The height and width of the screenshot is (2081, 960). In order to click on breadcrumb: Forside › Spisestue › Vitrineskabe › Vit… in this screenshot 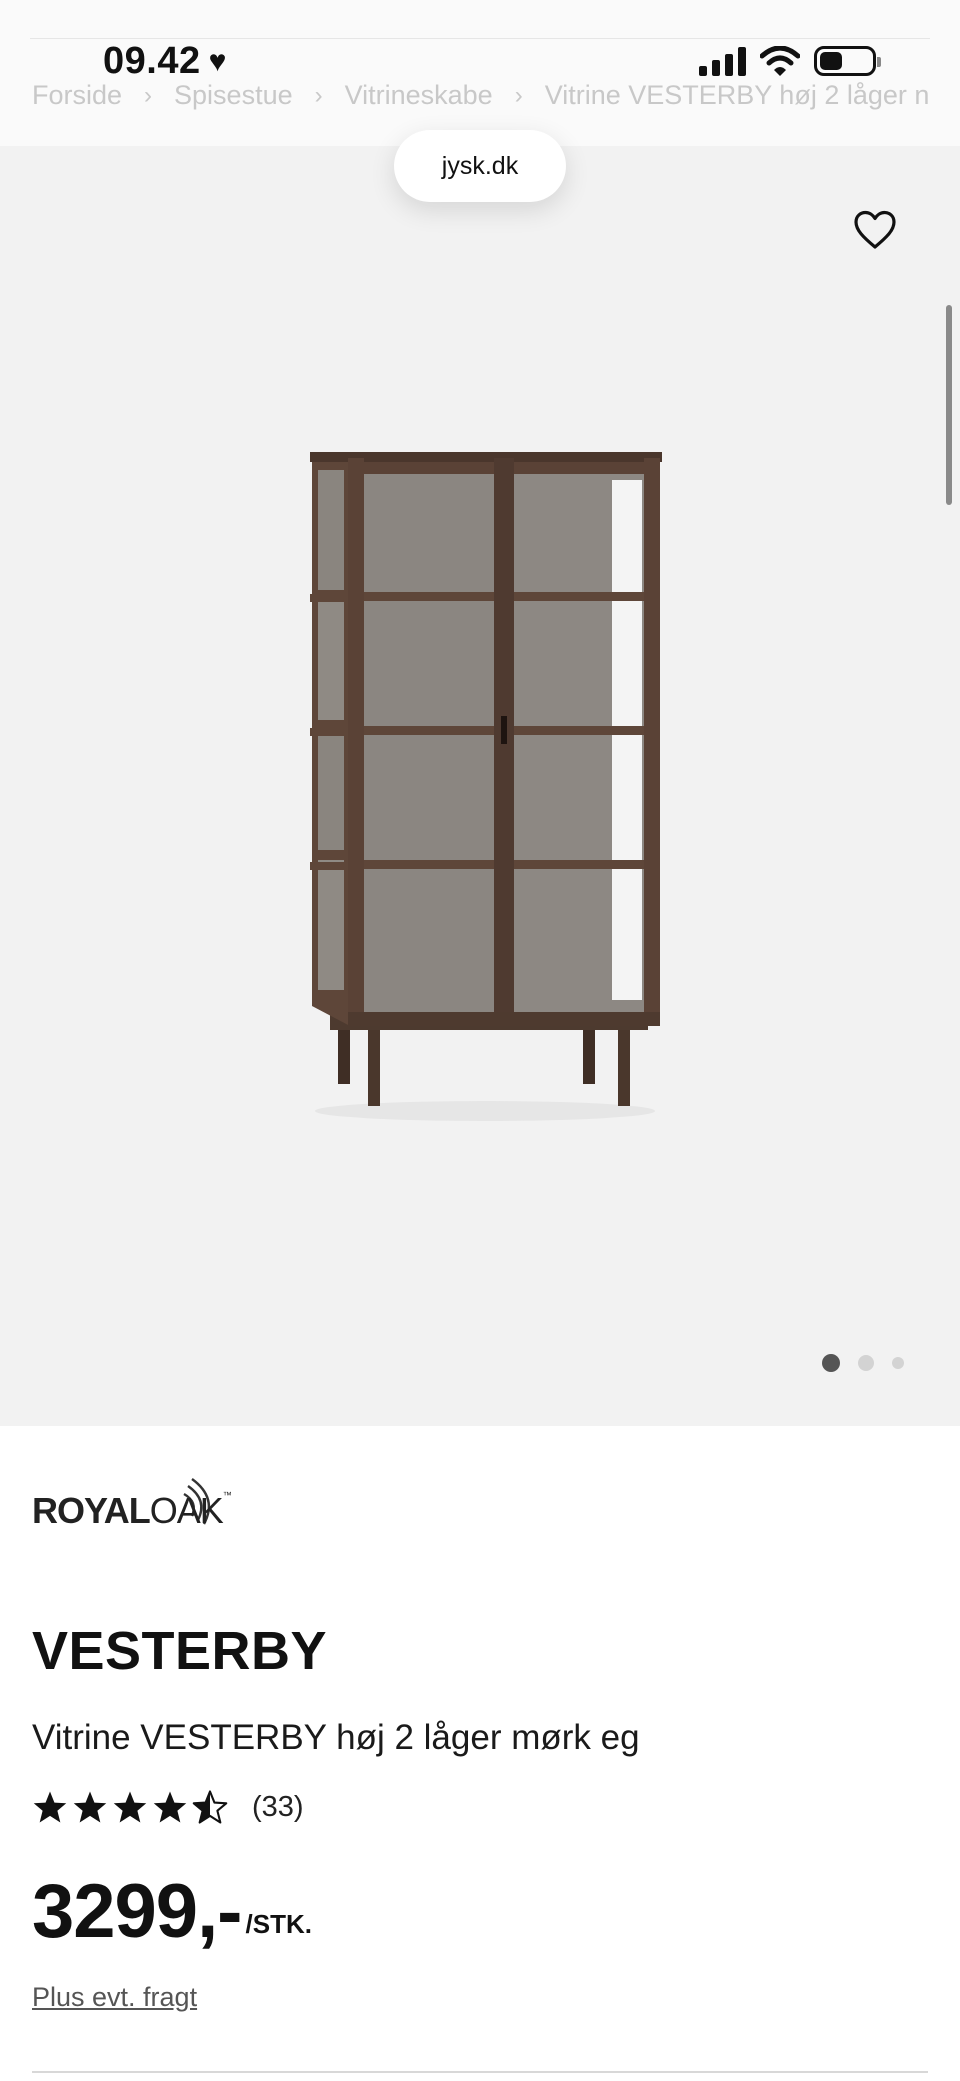, I will do `click(481, 95)`.